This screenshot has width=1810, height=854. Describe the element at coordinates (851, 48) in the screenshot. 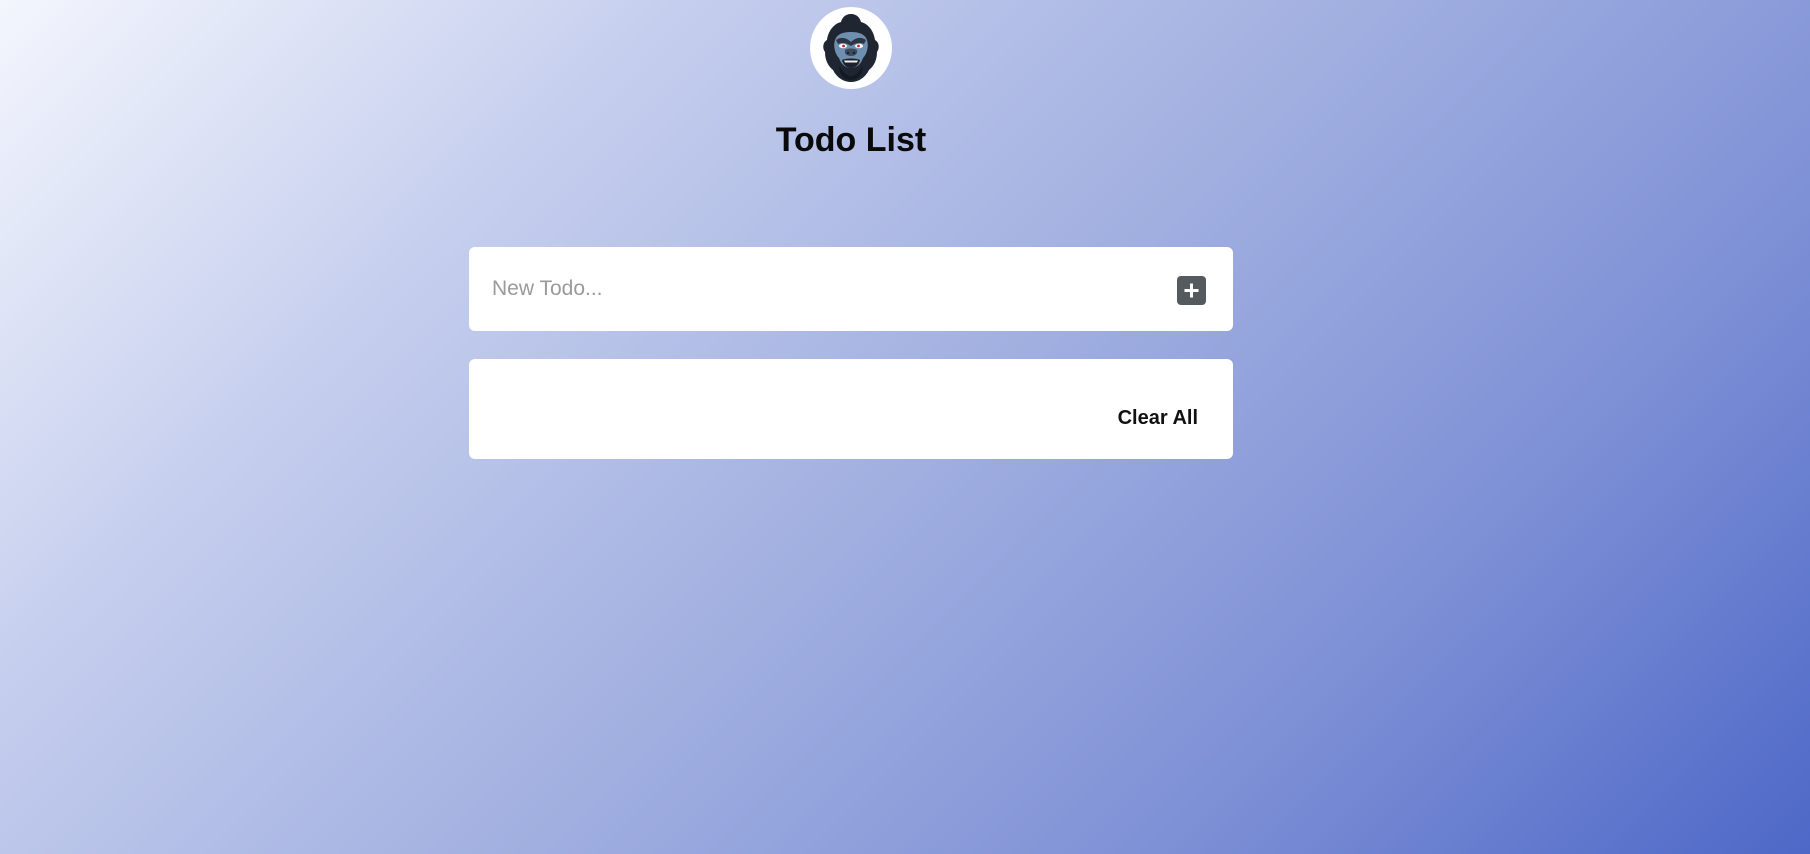

I see `gorilla-logo-icon` at that location.